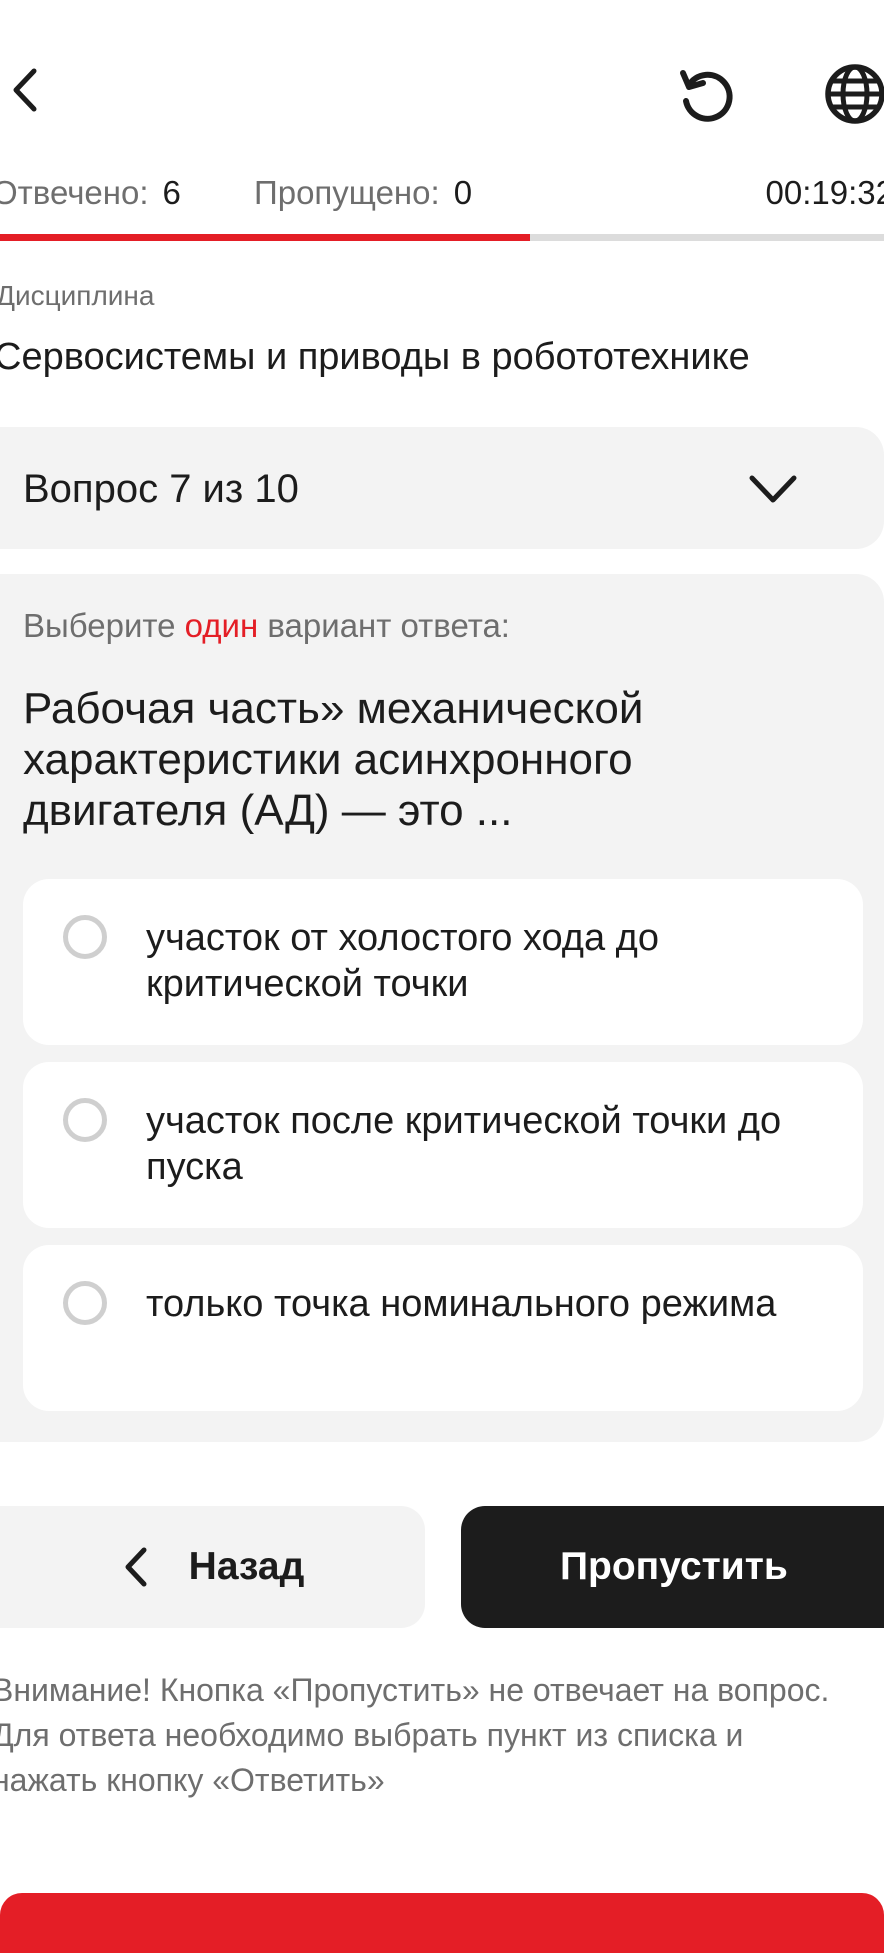 This screenshot has width=884, height=1953. I want to click on answer-option-label: участок после критической точки до пуска, so click(464, 1144).